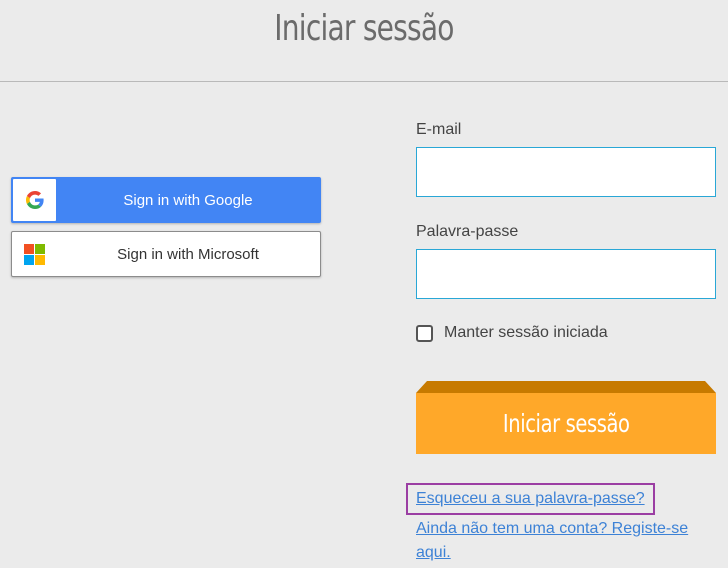 The width and height of the screenshot is (728, 568). Describe the element at coordinates (467, 231) in the screenshot. I see `password-label: Palavra-passe` at that location.